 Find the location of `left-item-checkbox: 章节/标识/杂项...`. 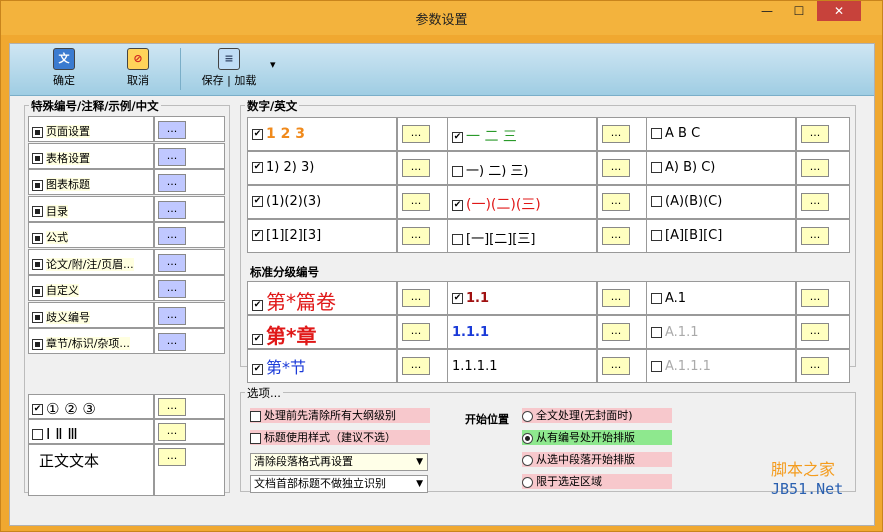

left-item-checkbox: 章节/标识/杂项... is located at coordinates (81, 343).